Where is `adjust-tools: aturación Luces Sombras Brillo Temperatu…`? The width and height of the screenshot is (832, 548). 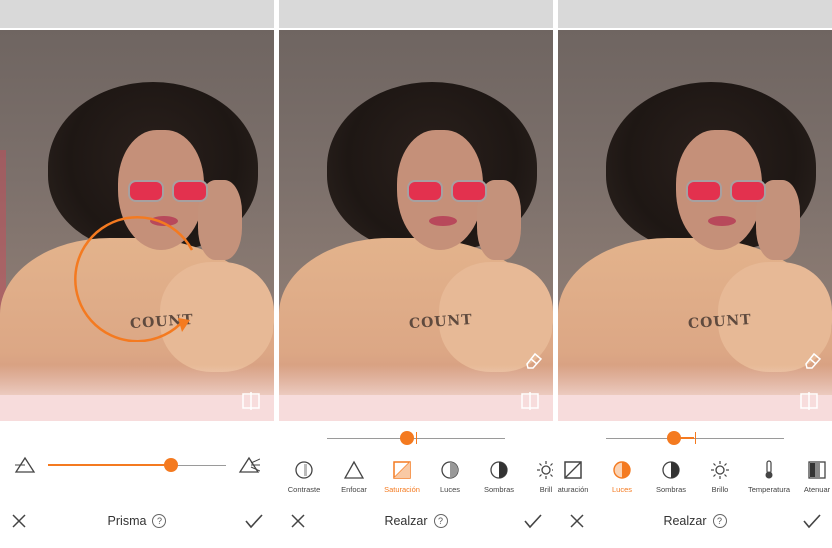 adjust-tools: aturación Luces Sombras Brillo Temperatu… is located at coordinates (695, 480).